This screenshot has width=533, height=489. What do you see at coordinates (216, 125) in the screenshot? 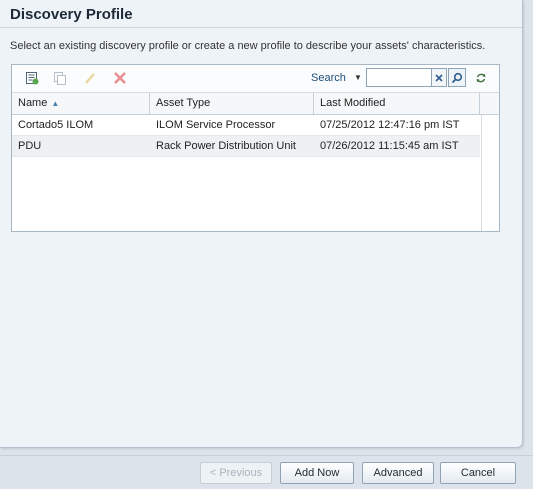
I see `cell-asset-type: ILOM Service Processor` at bounding box center [216, 125].